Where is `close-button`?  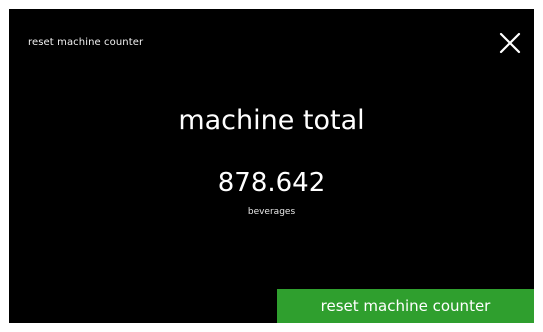
close-button is located at coordinates (510, 43).